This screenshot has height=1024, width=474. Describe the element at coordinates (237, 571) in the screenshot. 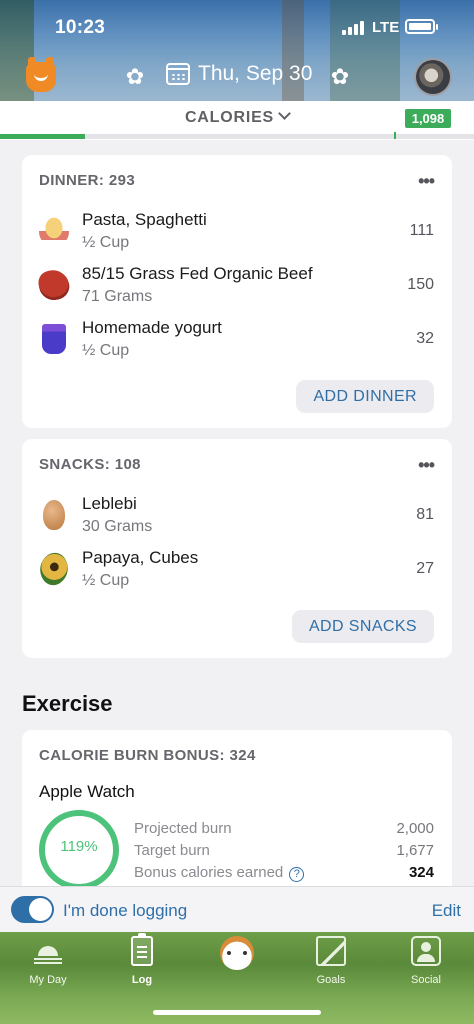

I see `list-item: Papaya, Cubes ½ Cup 27` at that location.